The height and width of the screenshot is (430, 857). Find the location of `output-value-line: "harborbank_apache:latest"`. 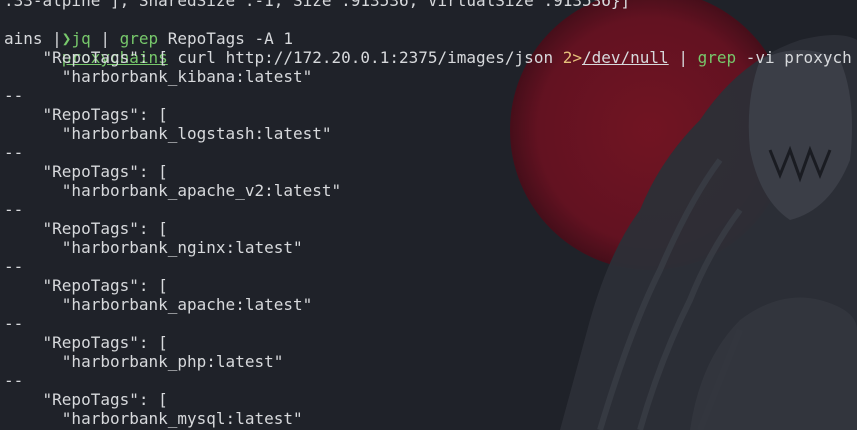

output-value-line: "harborbank_apache:latest" is located at coordinates (158, 304).